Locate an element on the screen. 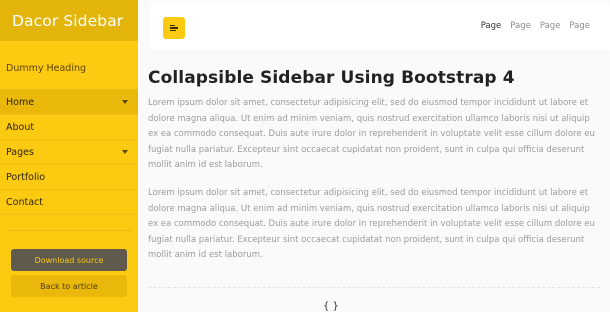  sidebar-item-home: Home is located at coordinates (69, 102).